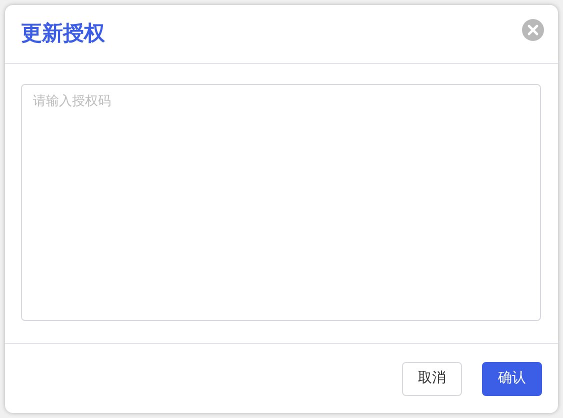 Image resolution: width=563 pixels, height=418 pixels. I want to click on confirm-button: 确认, so click(512, 379).